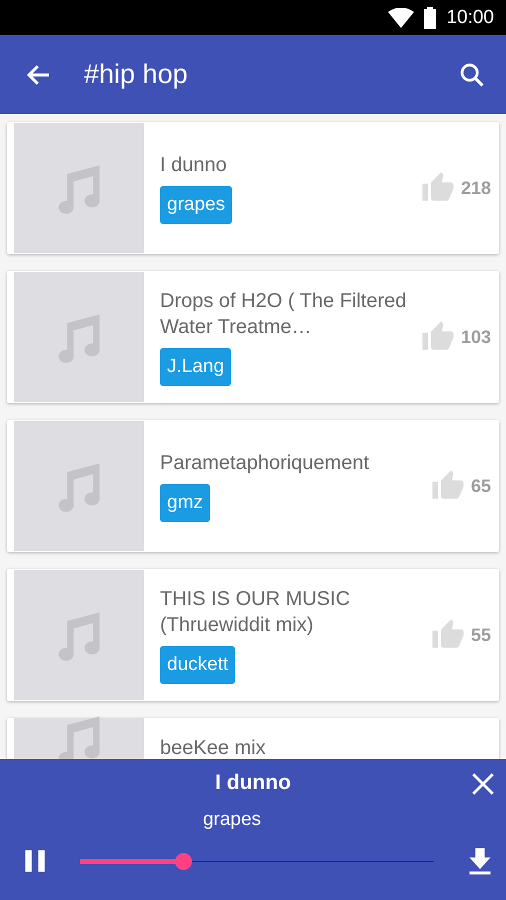 This screenshot has width=506, height=900. What do you see at coordinates (253, 188) in the screenshot?
I see `track-card: I dunno grapes 218` at bounding box center [253, 188].